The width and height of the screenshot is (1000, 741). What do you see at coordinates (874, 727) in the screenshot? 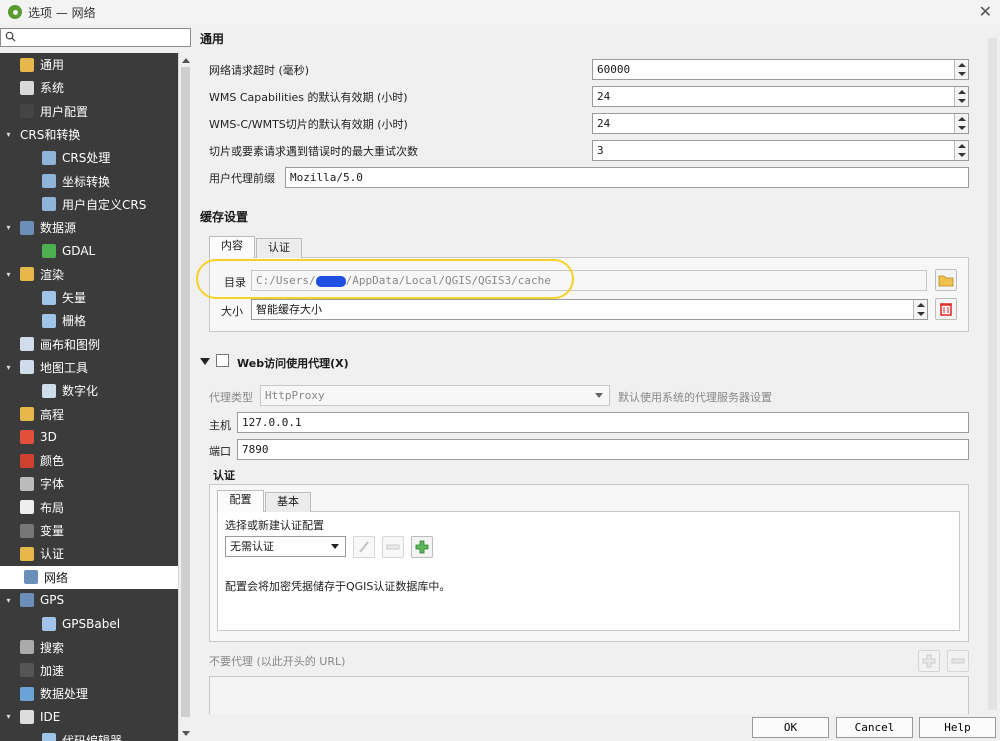
I see `cancel-button: Cancel` at bounding box center [874, 727].